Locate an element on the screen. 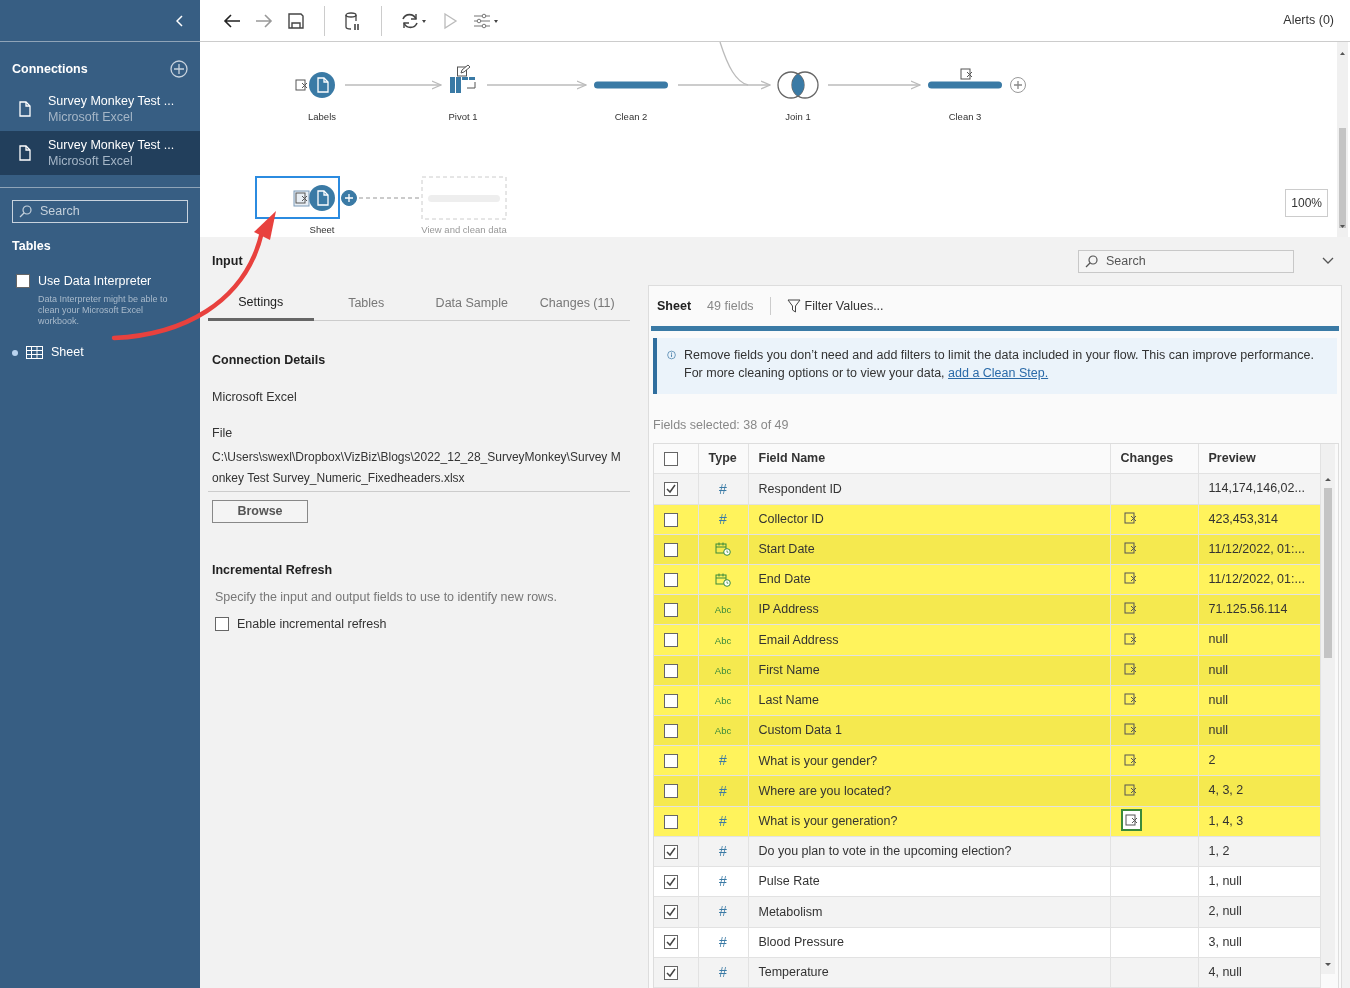 The image size is (1350, 988). field-row: # Blood Pressure 3, null is located at coordinates (987, 942).